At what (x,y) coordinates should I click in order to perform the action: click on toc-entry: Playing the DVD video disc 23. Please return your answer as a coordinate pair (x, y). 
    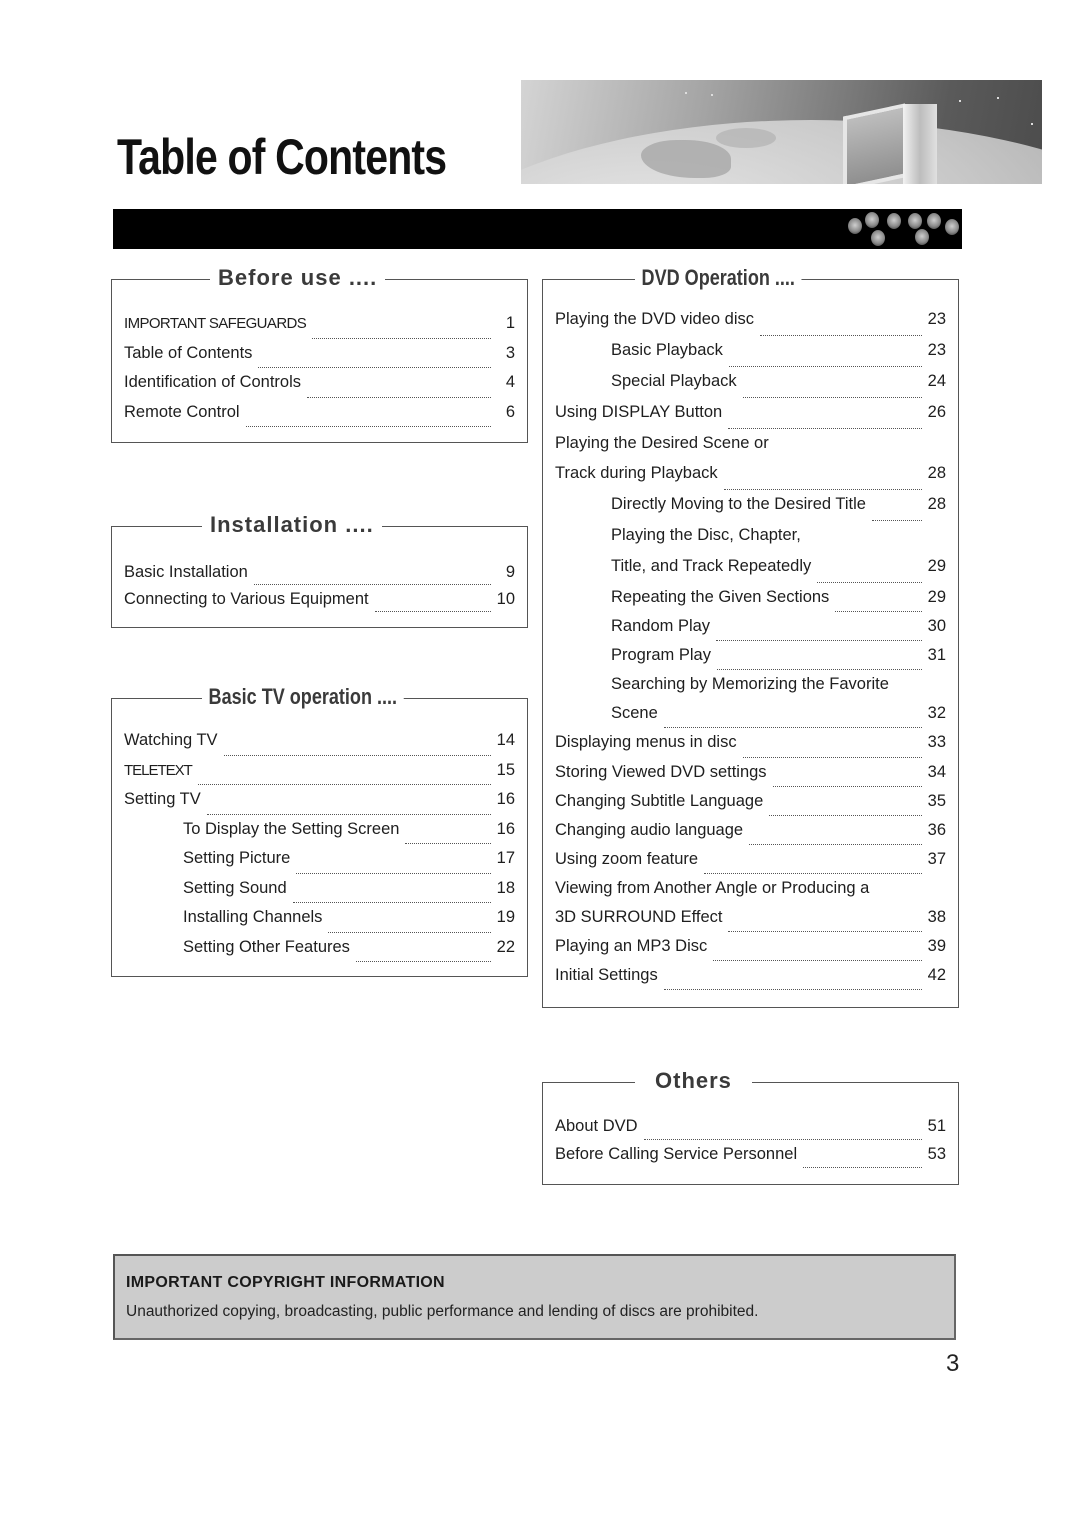
    Looking at the image, I should click on (750, 325).